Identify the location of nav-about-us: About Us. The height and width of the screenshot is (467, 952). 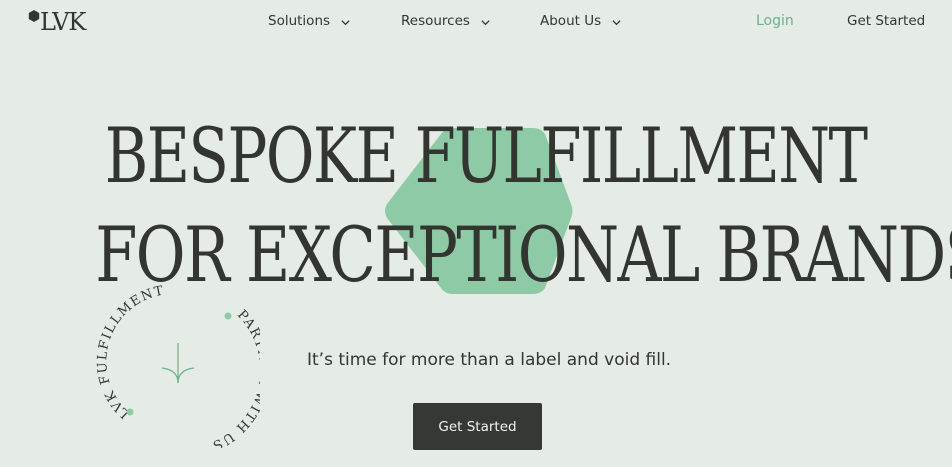
(581, 21).